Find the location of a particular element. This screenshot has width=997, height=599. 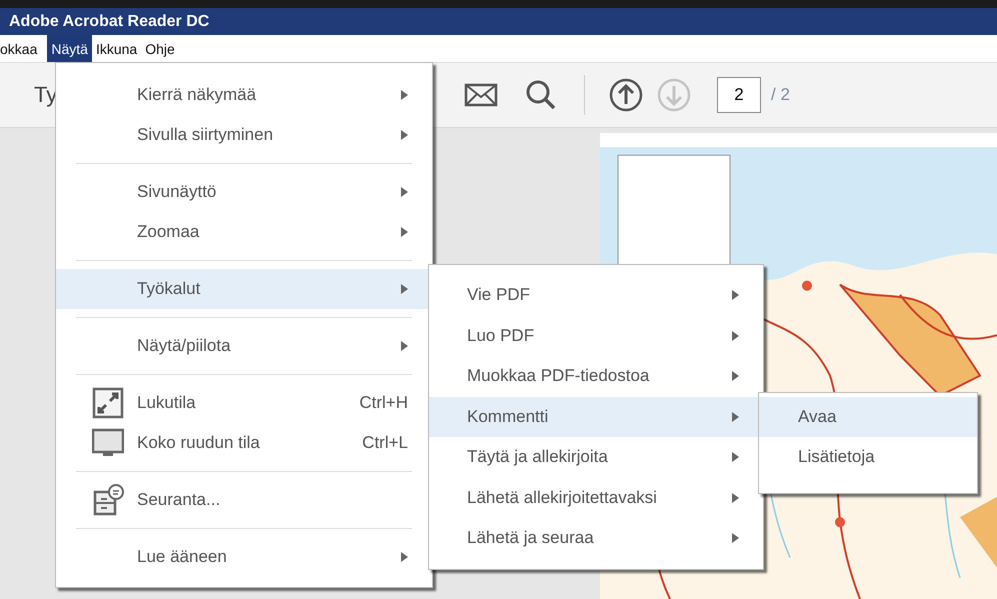

menu-item: Avaa is located at coordinates (868, 417).